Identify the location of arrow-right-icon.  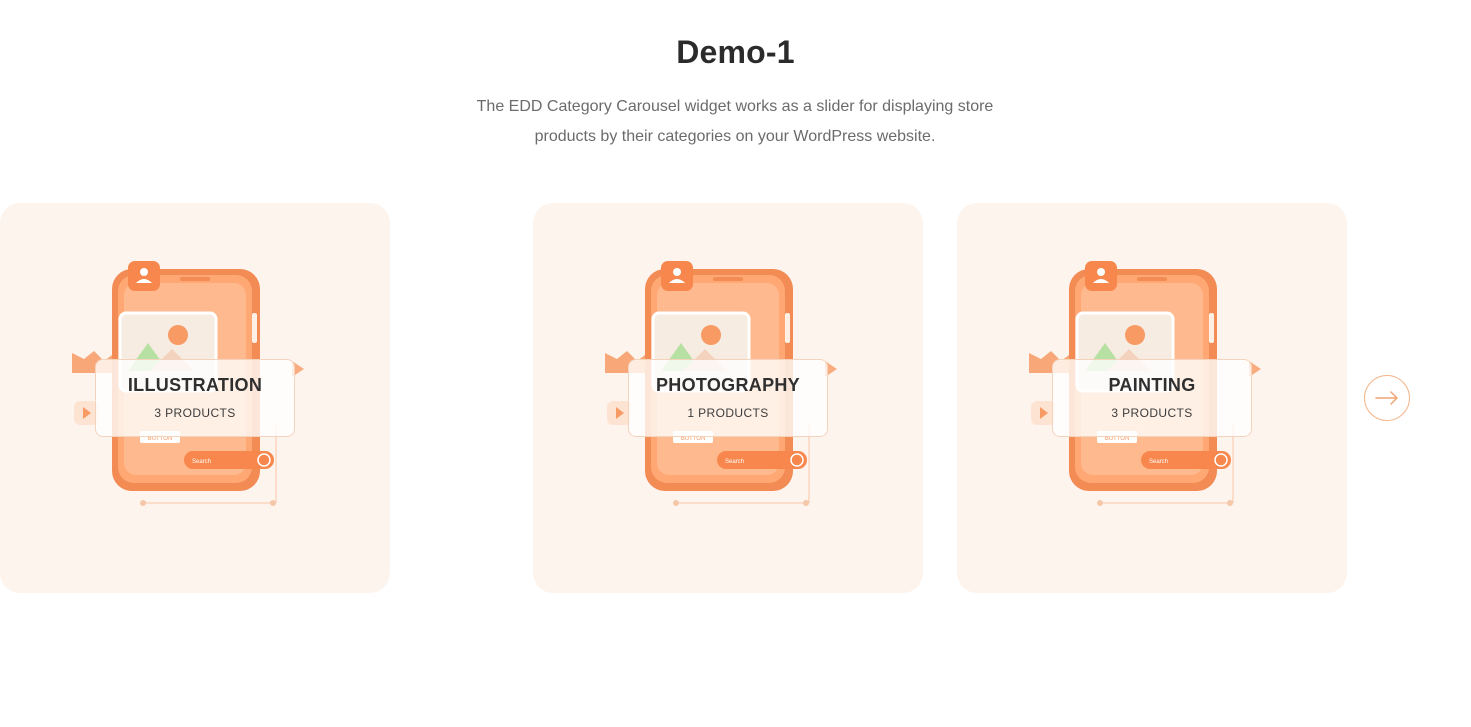
(1386, 398).